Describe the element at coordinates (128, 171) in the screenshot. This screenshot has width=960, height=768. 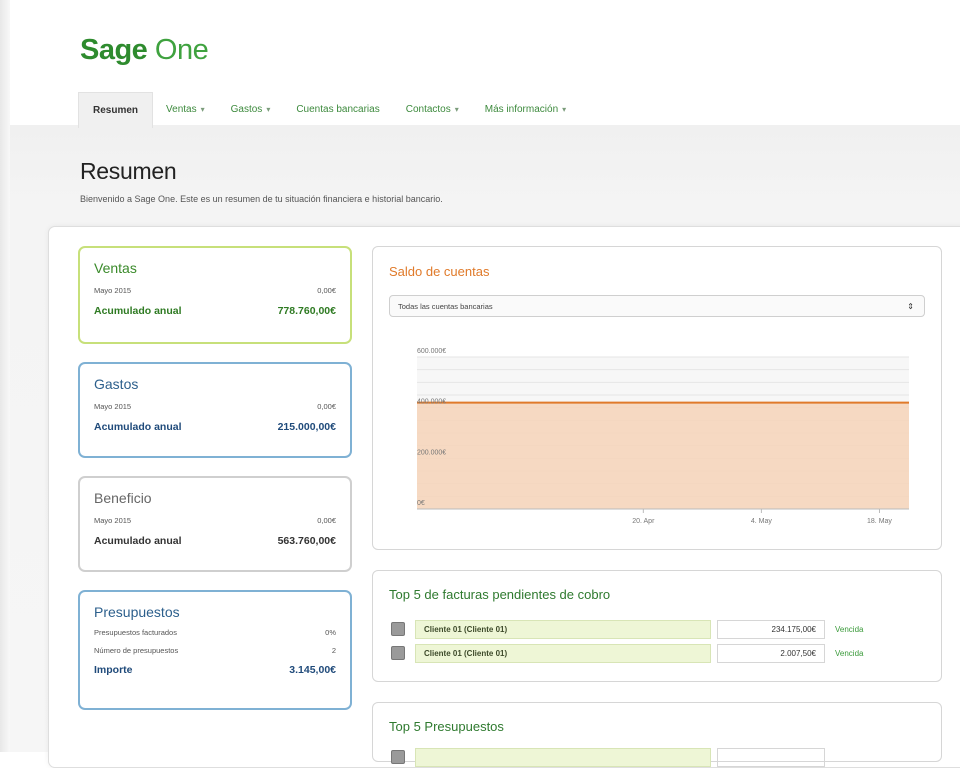
I see `page-title: Resumen` at that location.